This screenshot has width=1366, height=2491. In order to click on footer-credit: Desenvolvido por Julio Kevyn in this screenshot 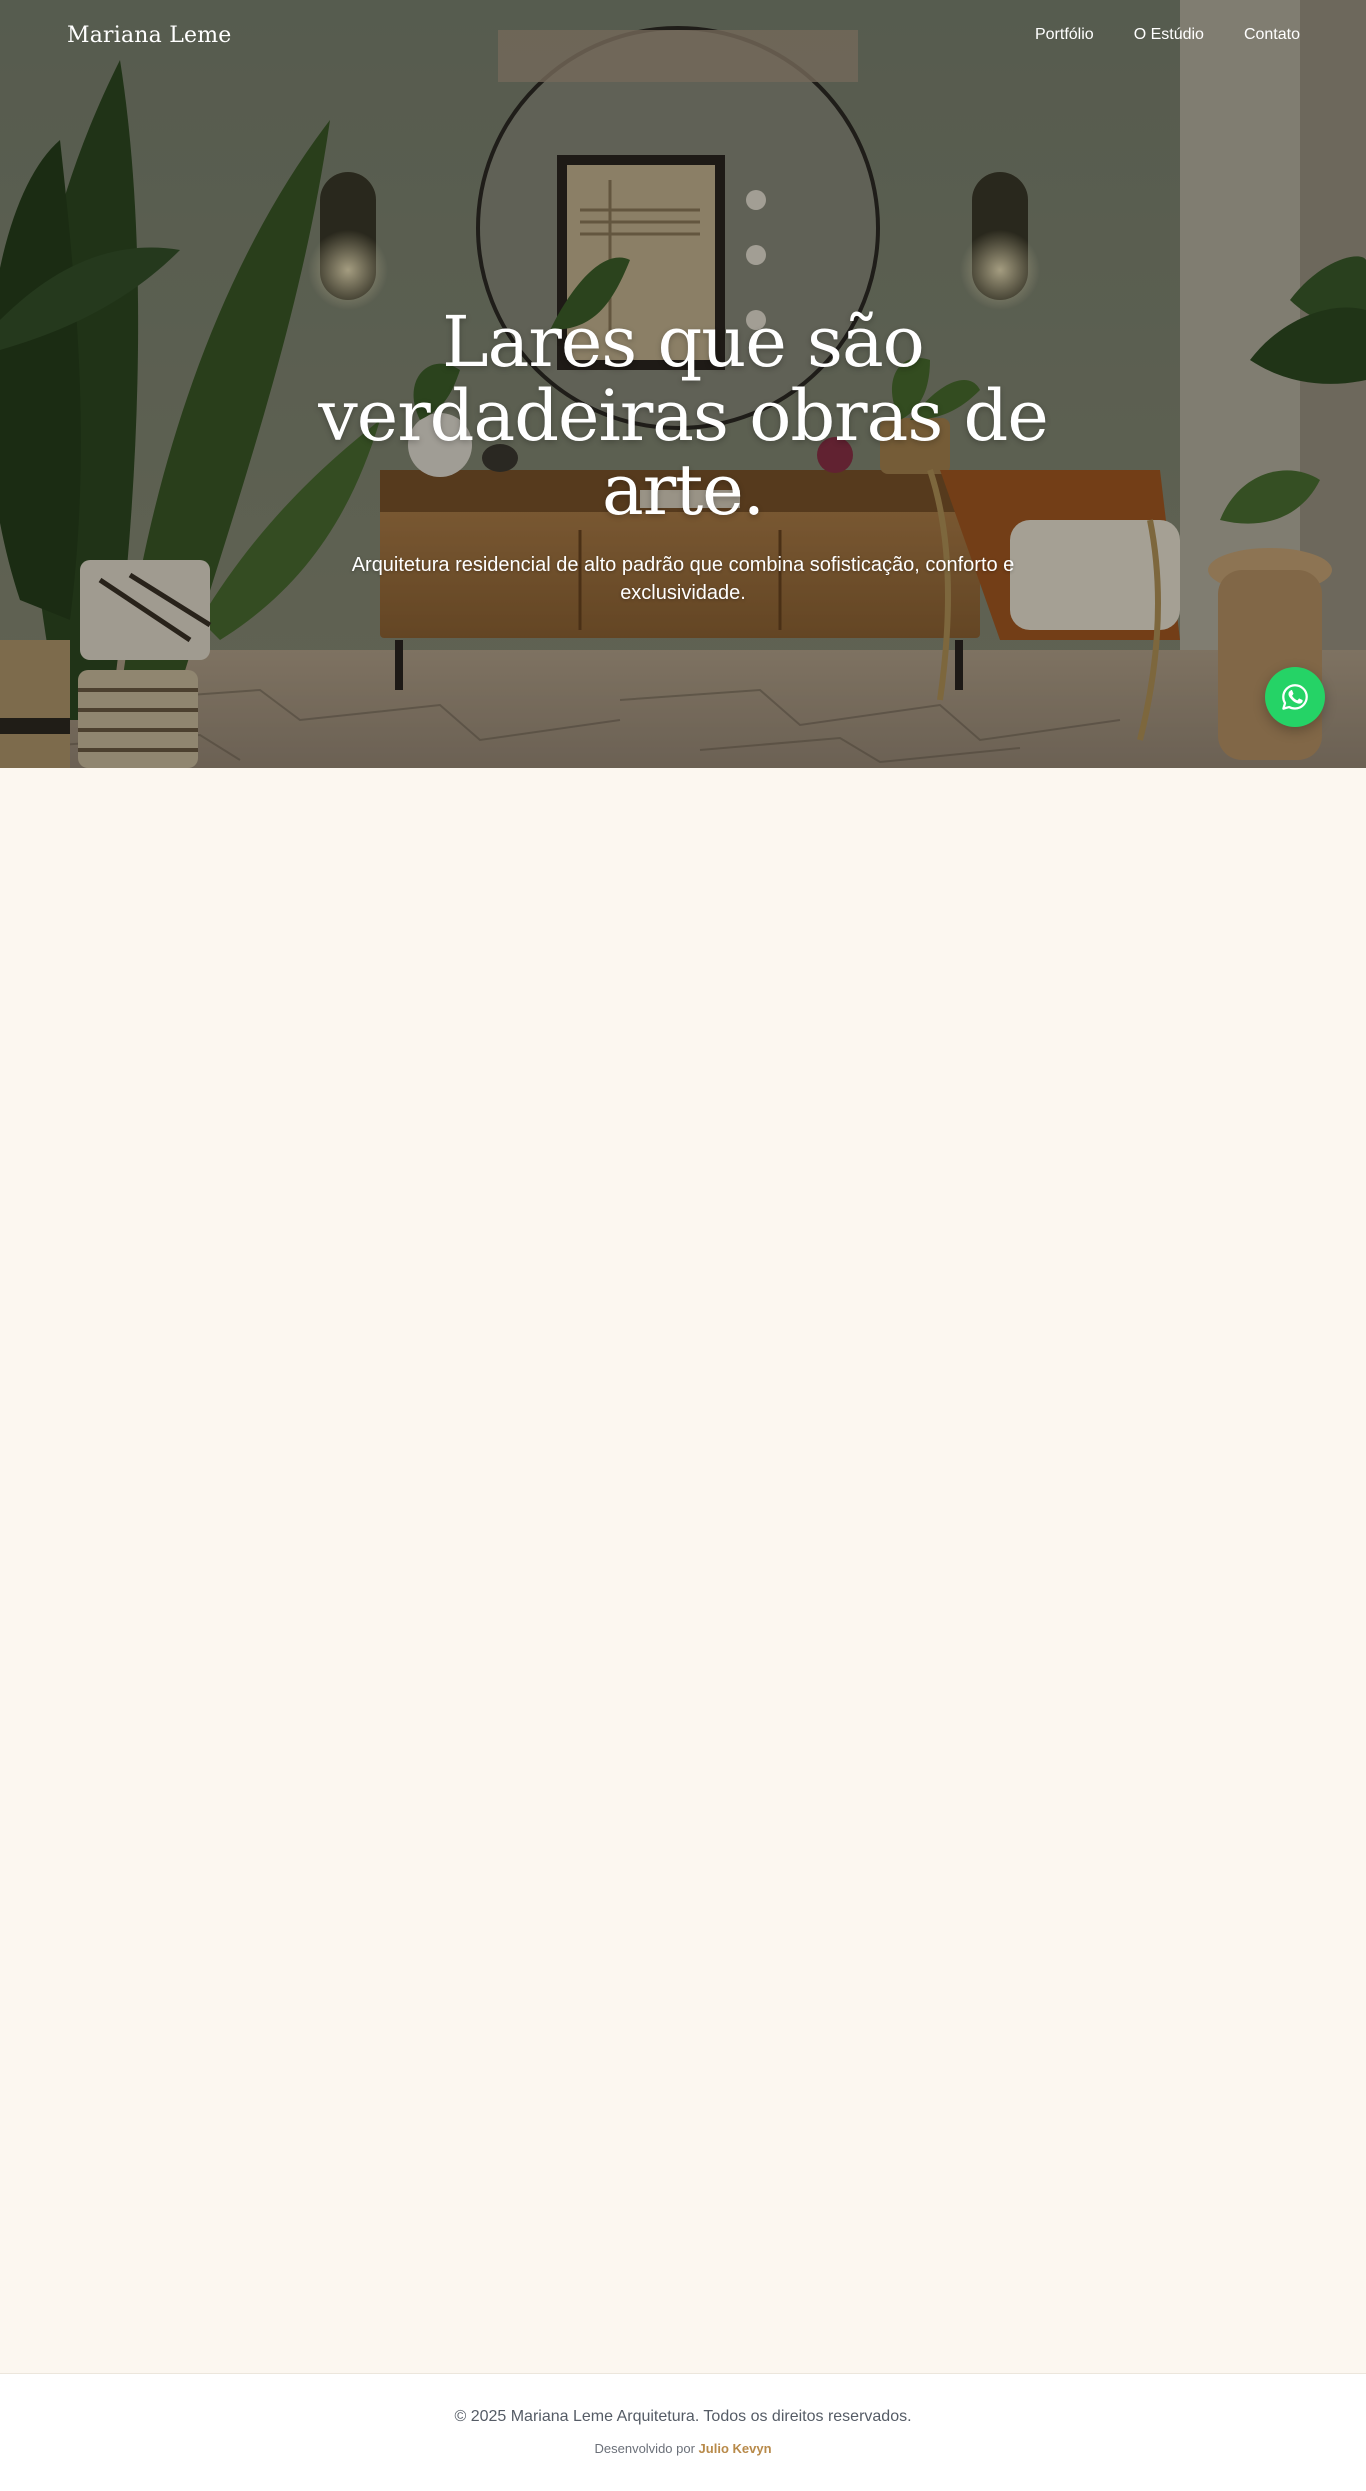, I will do `click(683, 2448)`.